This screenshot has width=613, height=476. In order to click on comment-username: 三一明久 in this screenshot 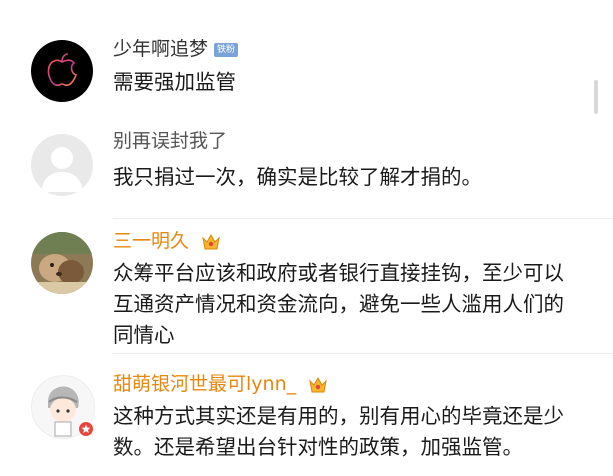, I will do `click(167, 239)`.